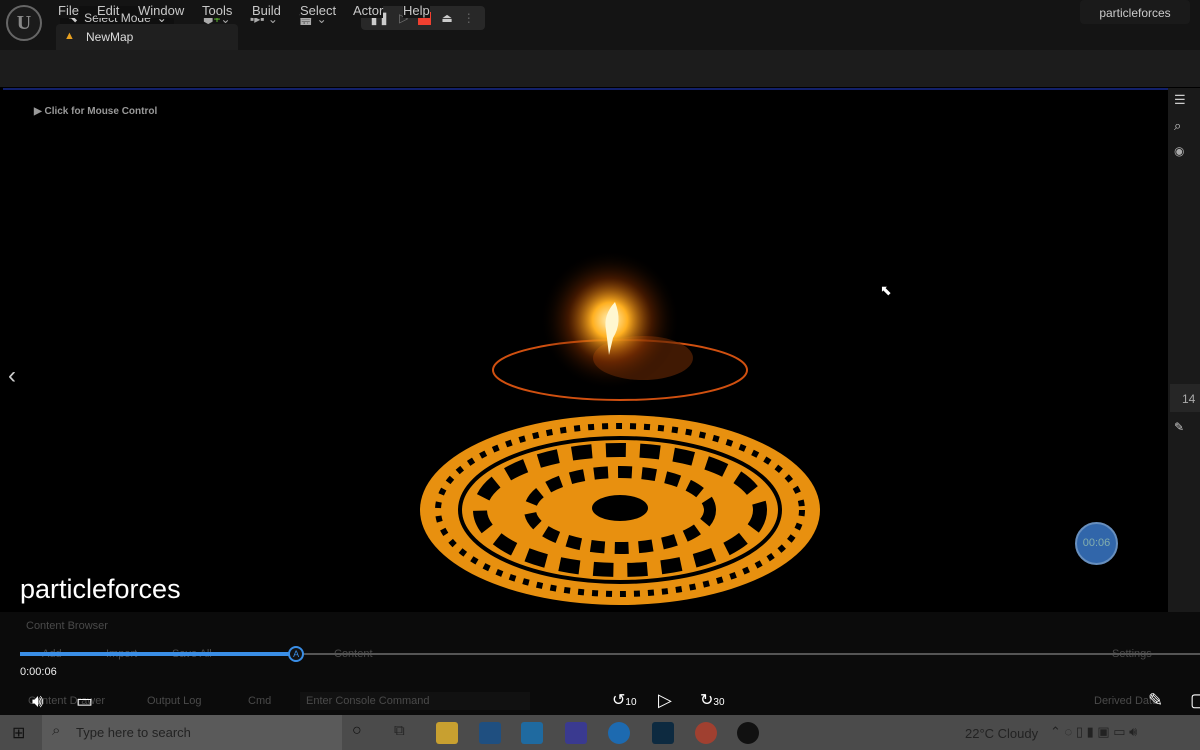 The height and width of the screenshot is (750, 1200). Describe the element at coordinates (663, 733) in the screenshot. I see `photoshop-icon` at that location.